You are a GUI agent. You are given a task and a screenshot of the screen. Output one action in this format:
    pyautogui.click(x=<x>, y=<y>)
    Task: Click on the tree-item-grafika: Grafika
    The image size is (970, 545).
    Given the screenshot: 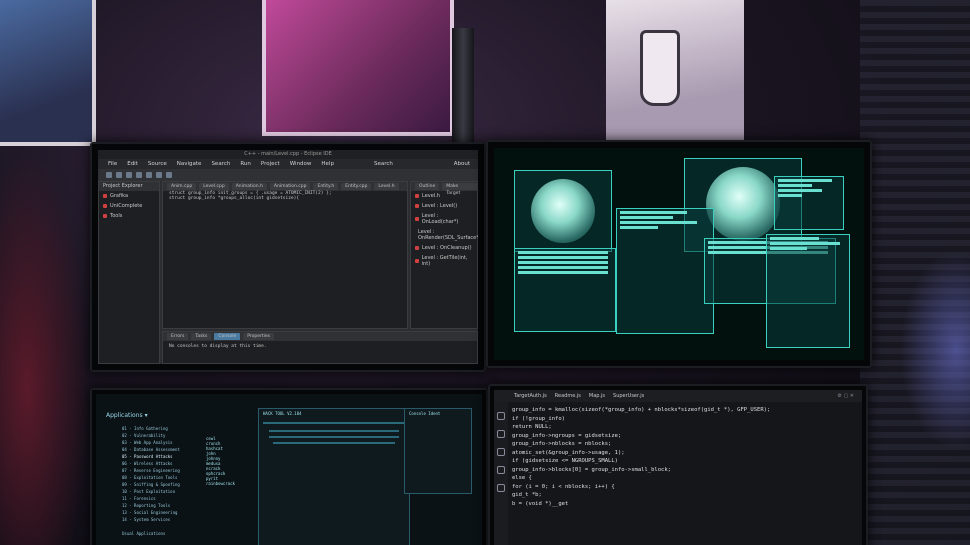 What is the action you would take?
    pyautogui.click(x=129, y=196)
    